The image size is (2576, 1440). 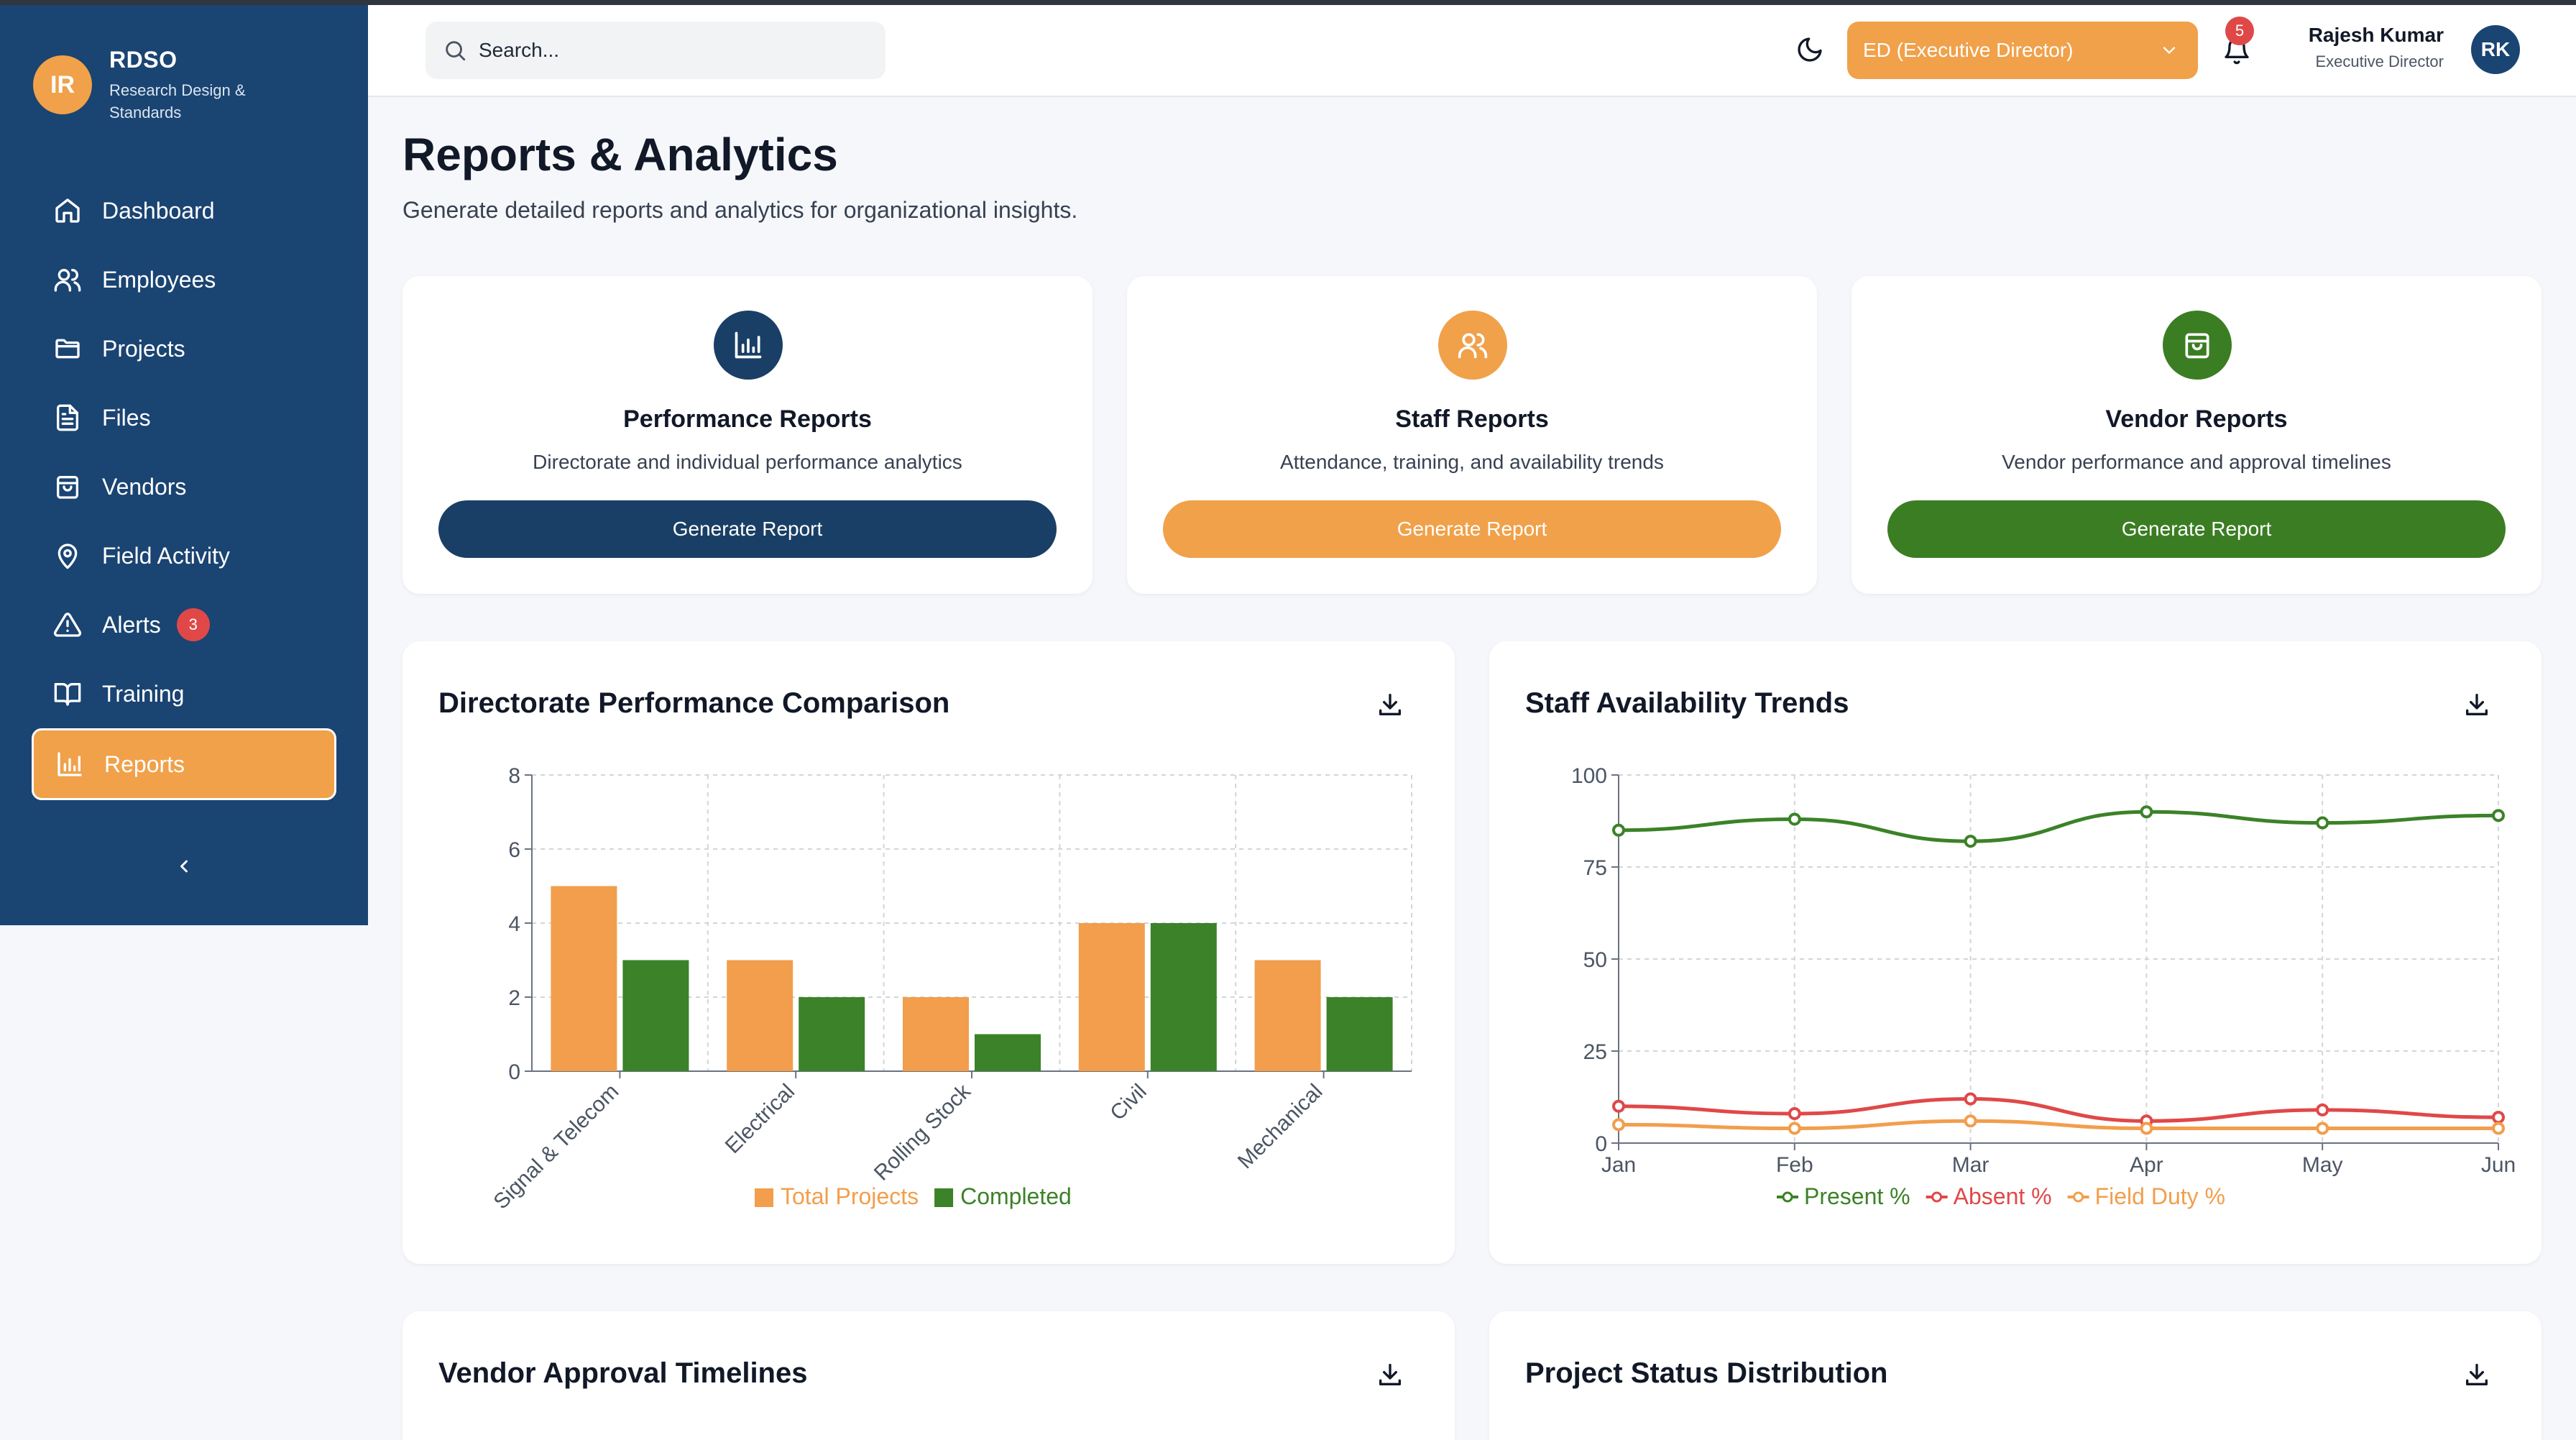 I want to click on x-tick-label: Signal & Telecom, so click(x=556, y=1147).